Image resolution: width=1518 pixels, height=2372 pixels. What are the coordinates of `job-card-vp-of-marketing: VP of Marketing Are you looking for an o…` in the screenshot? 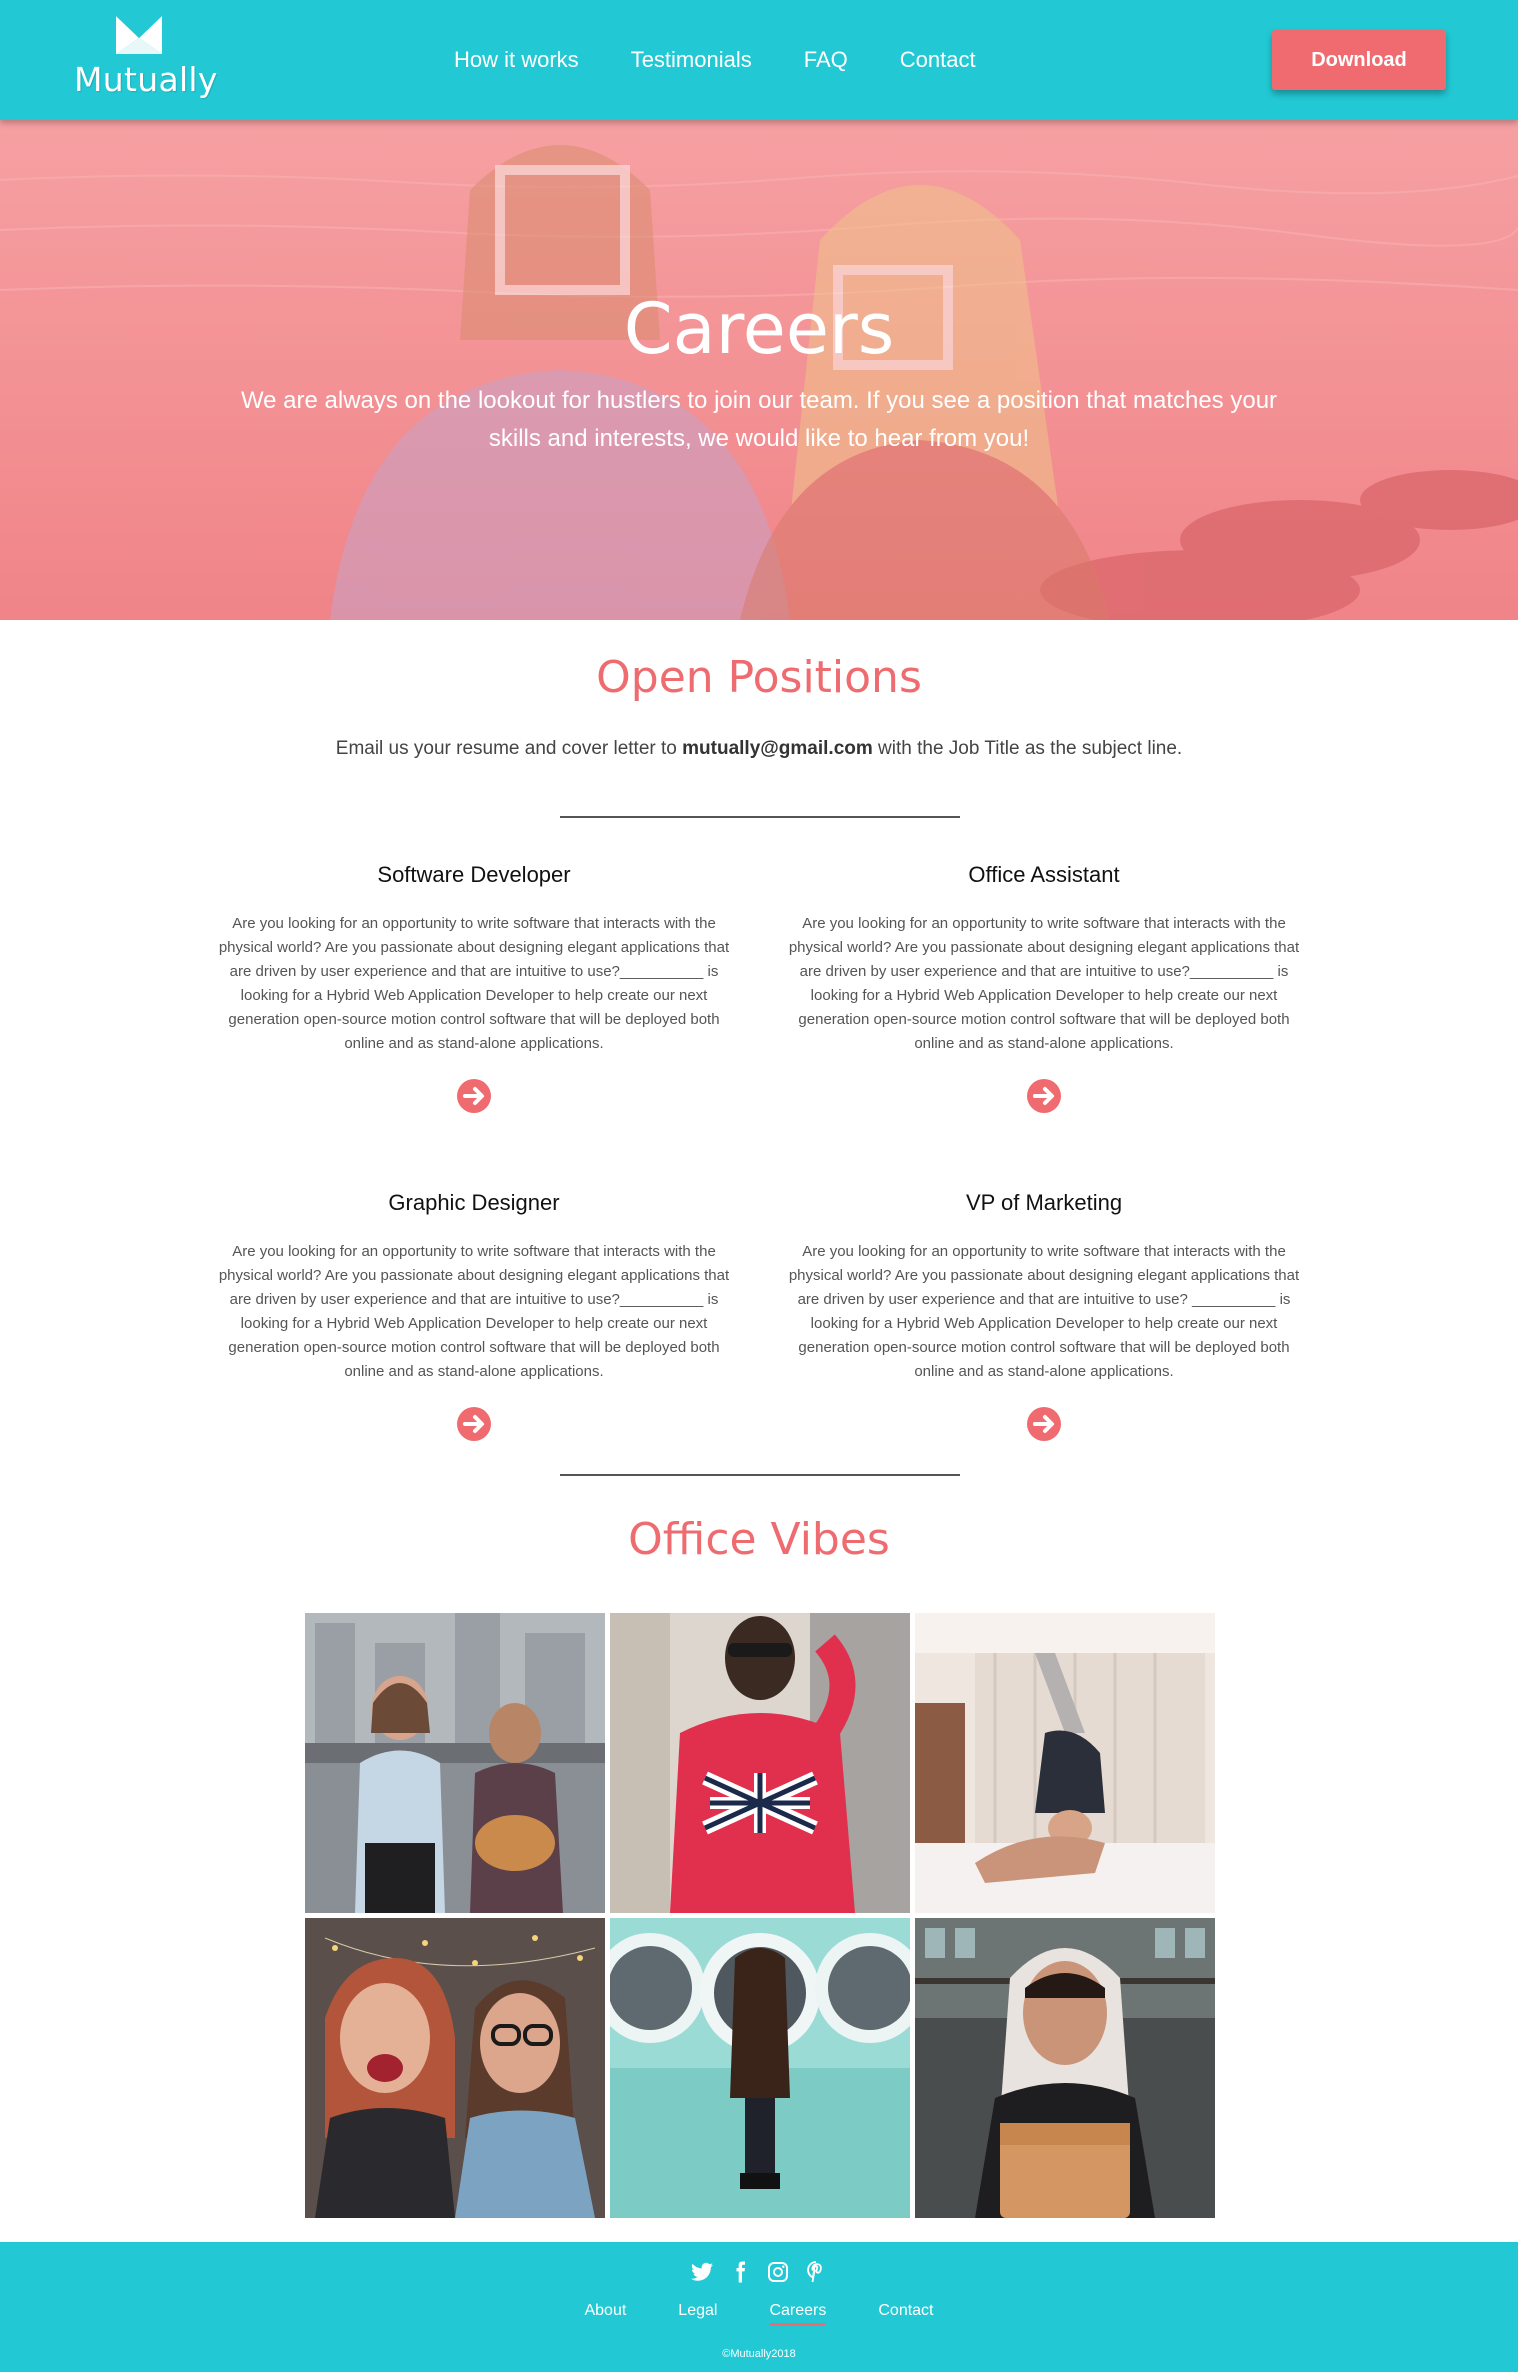 It's located at (1044, 1315).